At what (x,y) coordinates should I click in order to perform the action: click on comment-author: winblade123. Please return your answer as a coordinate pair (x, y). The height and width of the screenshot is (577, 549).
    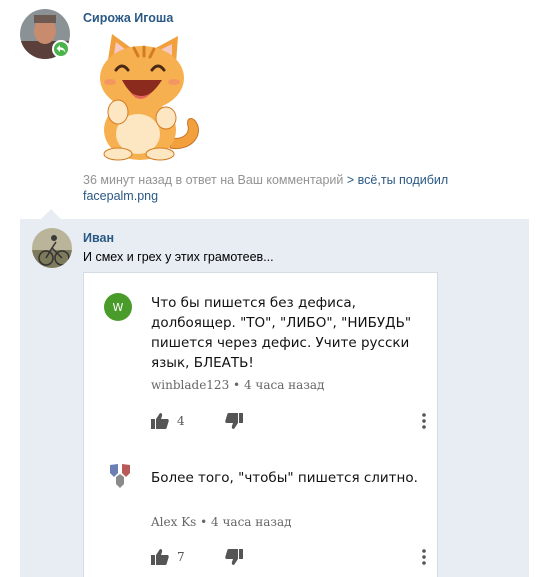
    Looking at the image, I should click on (190, 385).